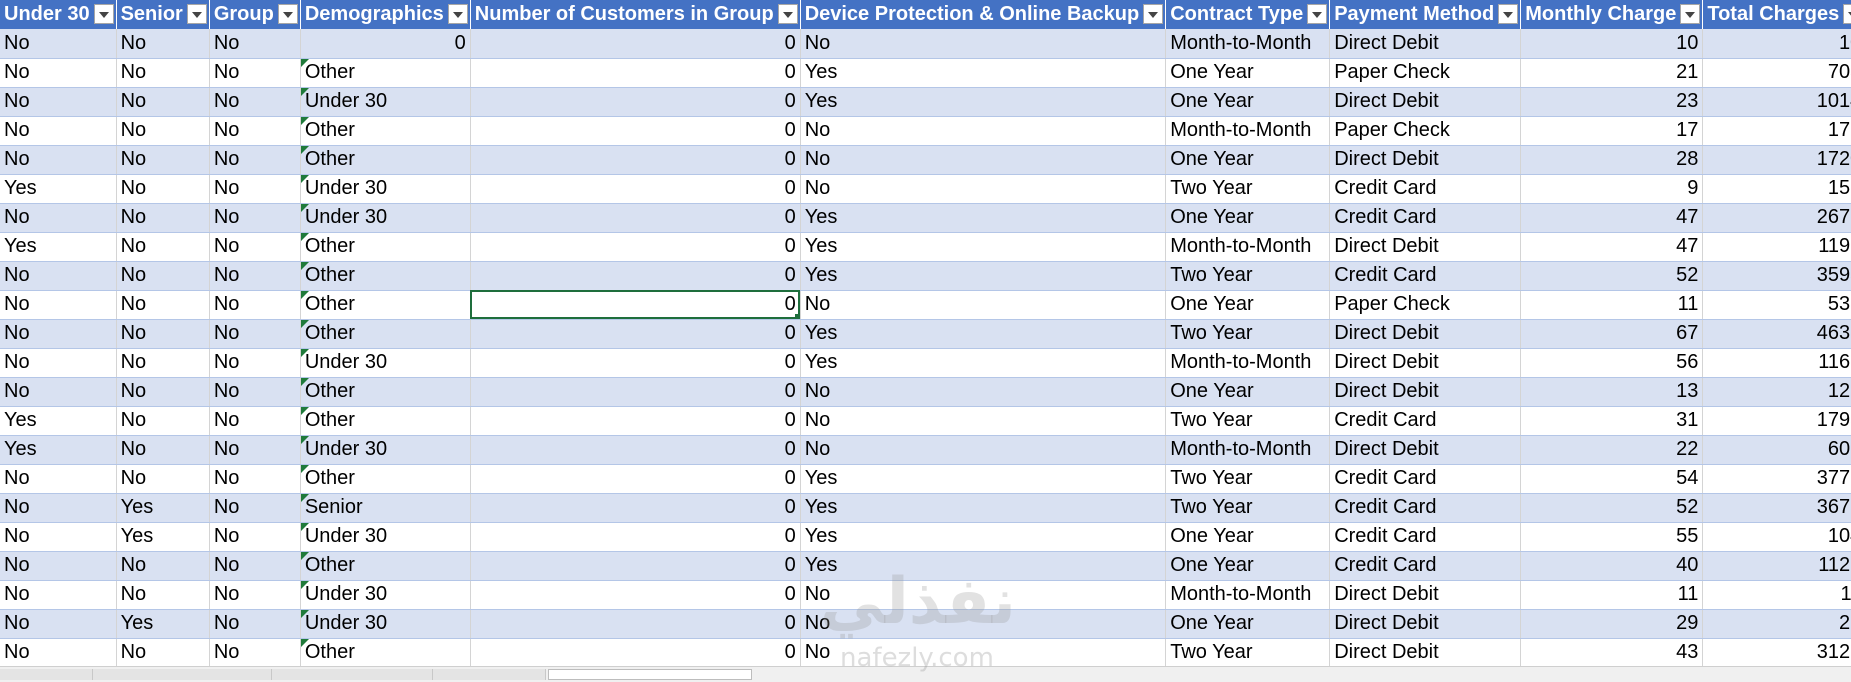  I want to click on sheet-tab-area, so click(352, 674).